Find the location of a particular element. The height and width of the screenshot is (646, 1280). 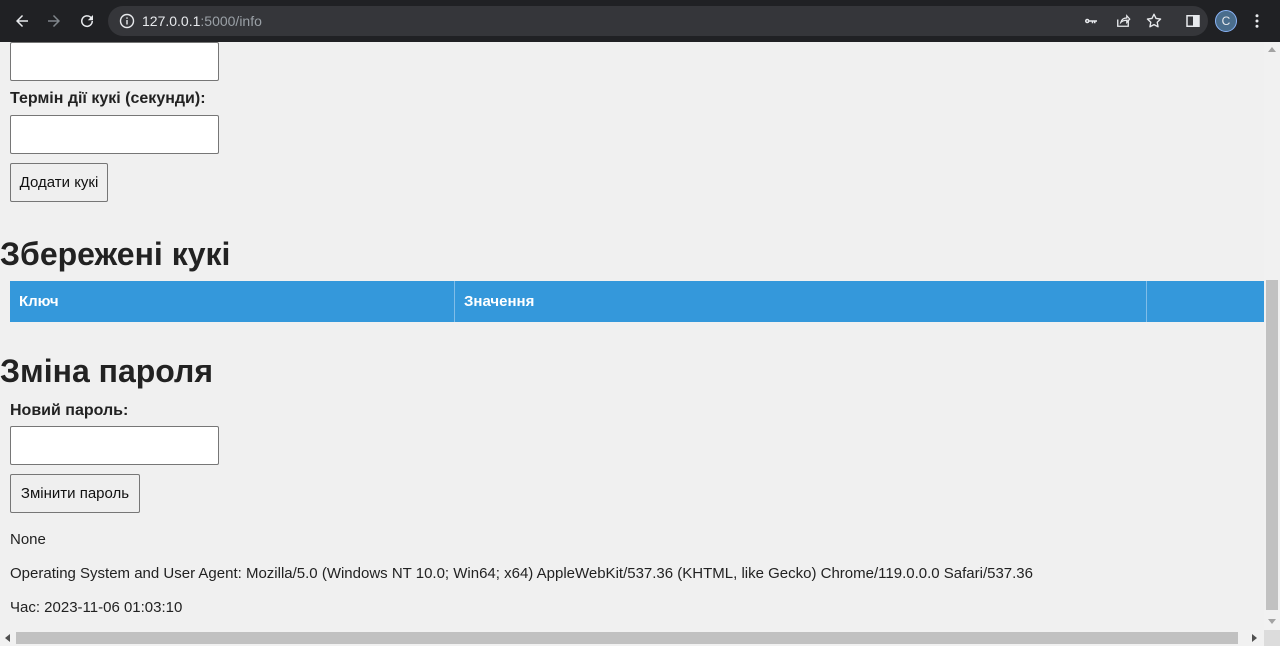

new-password-label: Новий пароль: is located at coordinates (69, 410).